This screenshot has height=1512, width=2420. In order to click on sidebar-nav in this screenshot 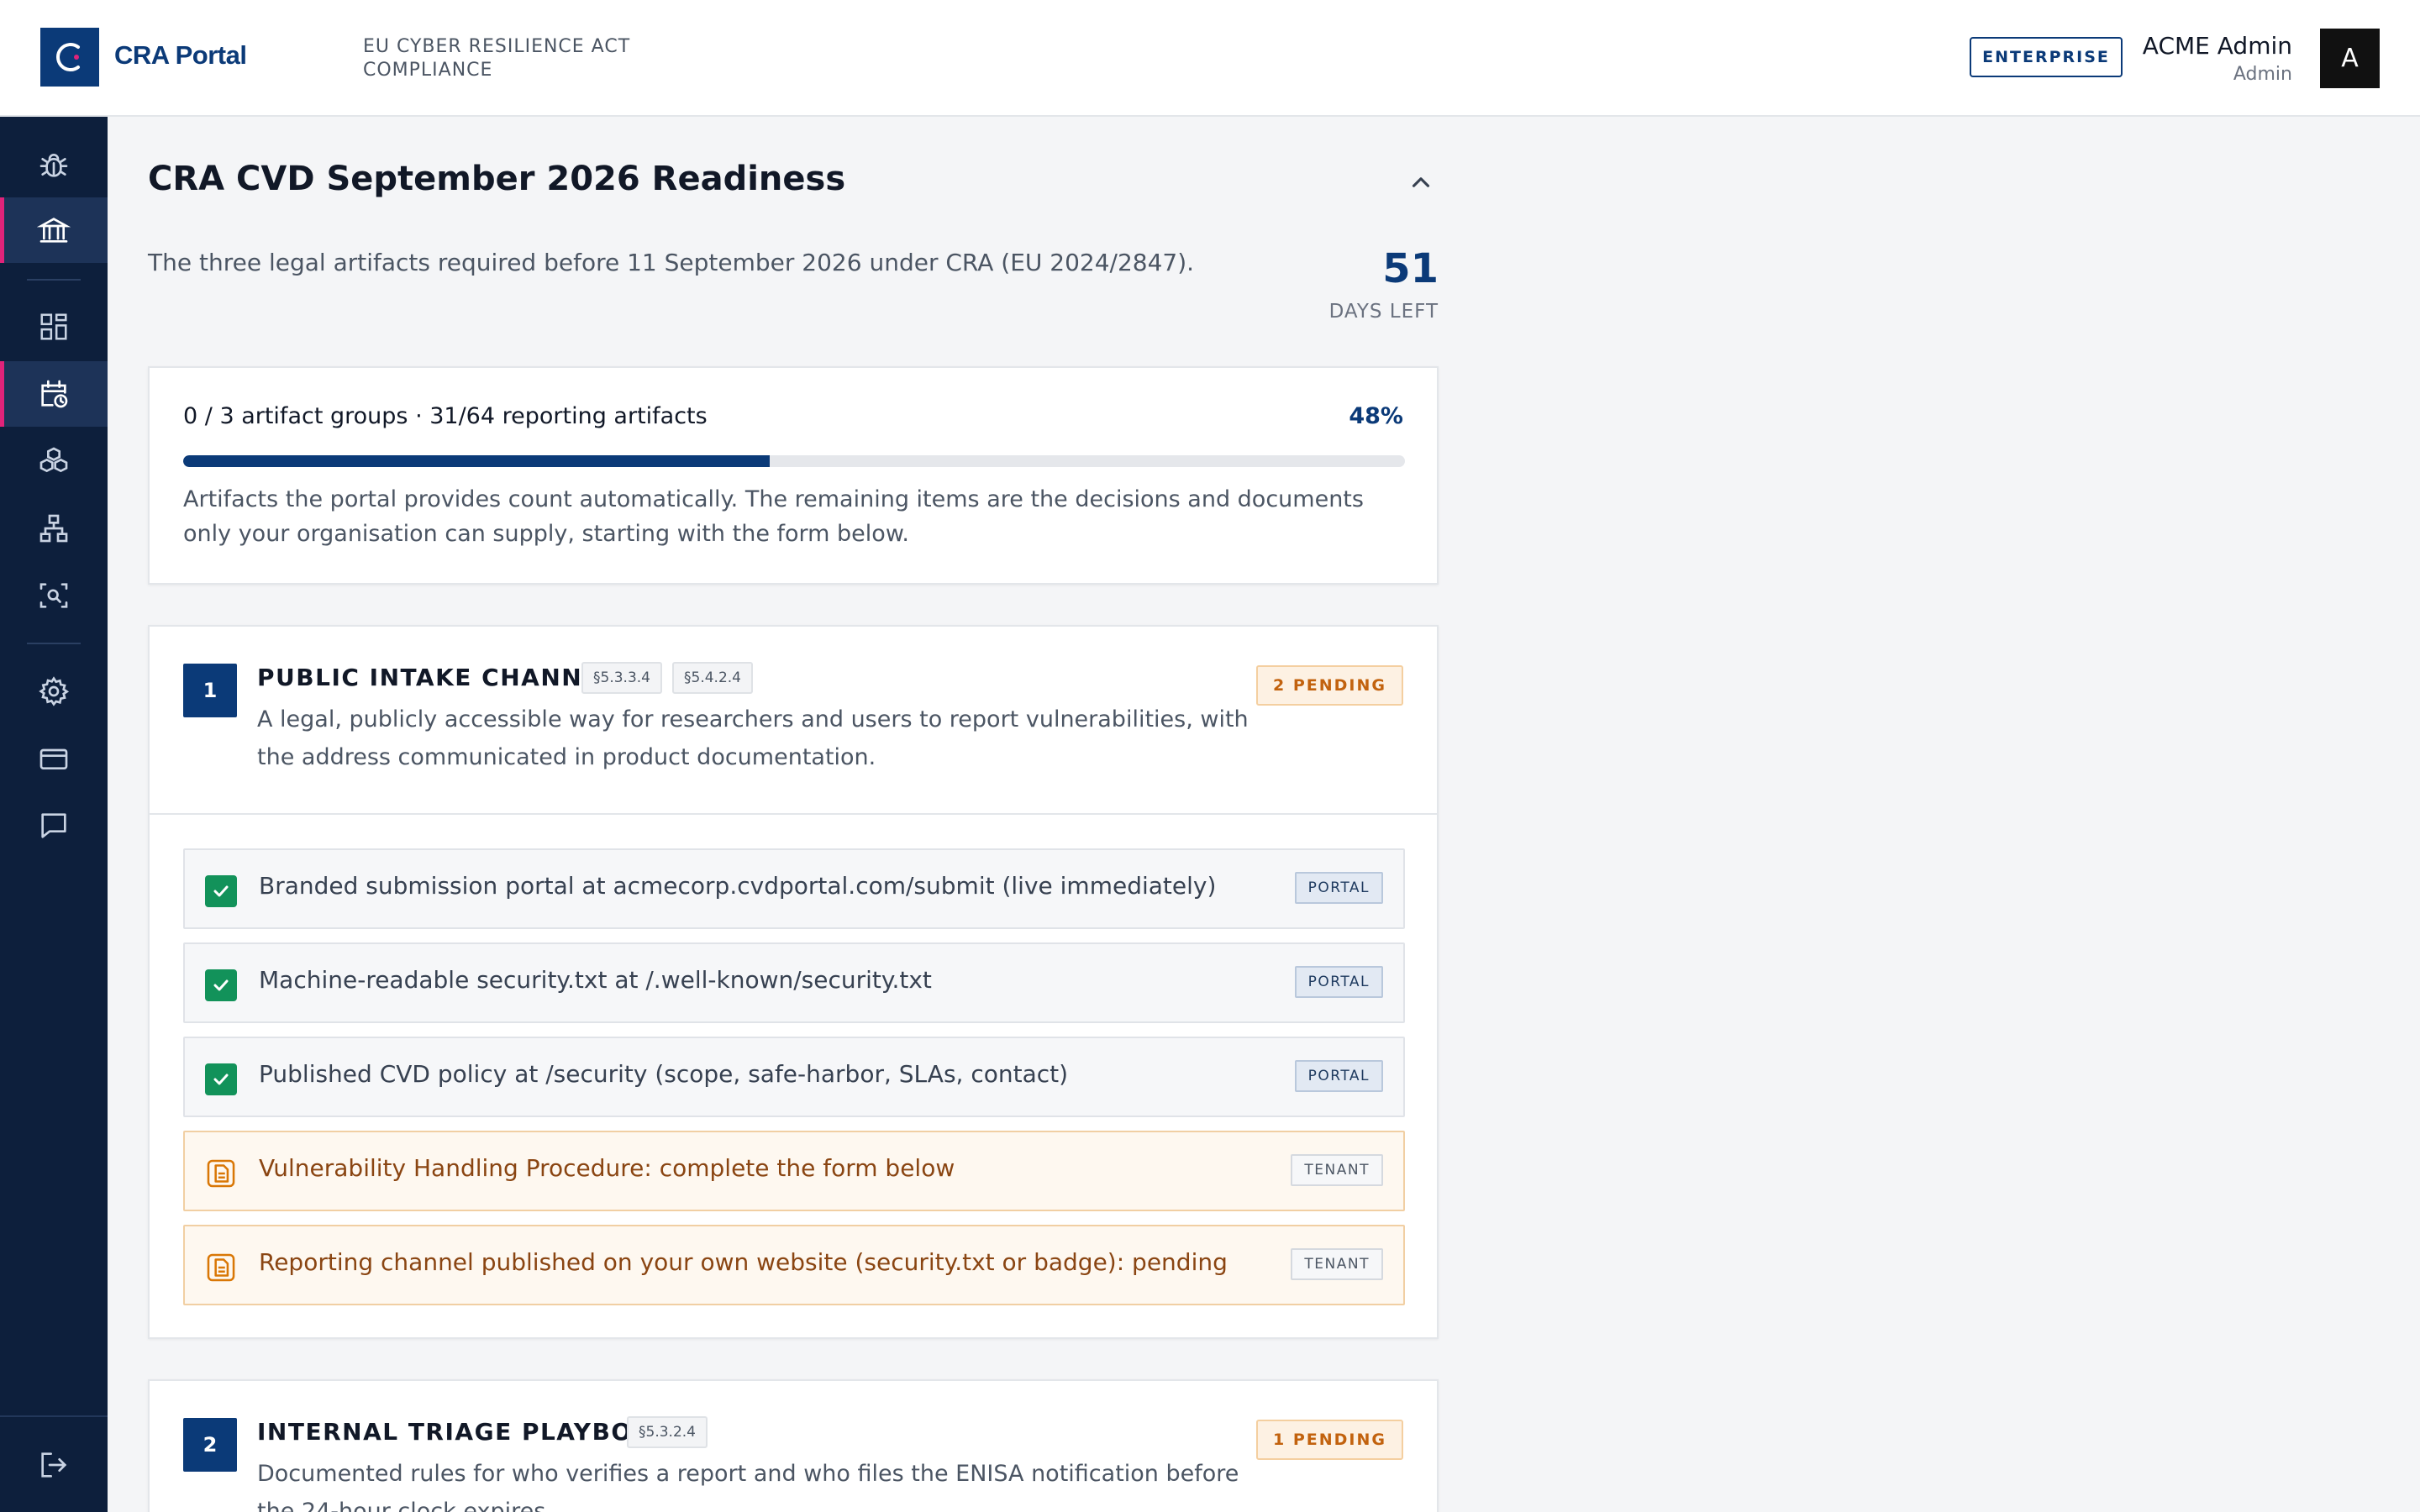, I will do `click(54, 814)`.